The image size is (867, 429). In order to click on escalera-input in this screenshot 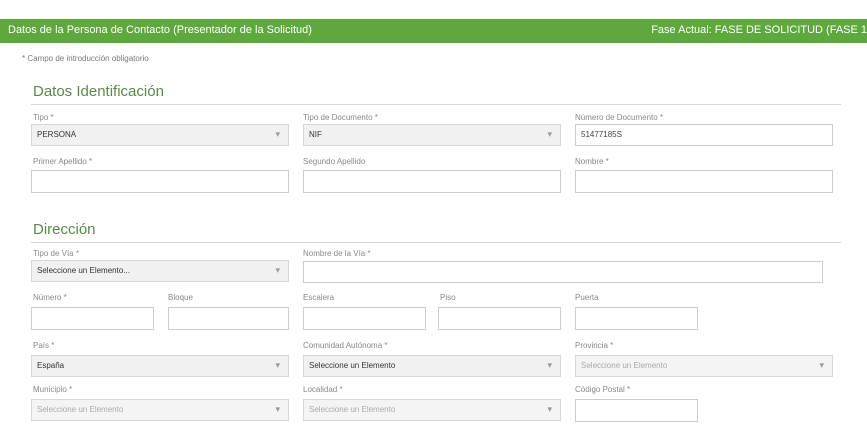, I will do `click(364, 318)`.